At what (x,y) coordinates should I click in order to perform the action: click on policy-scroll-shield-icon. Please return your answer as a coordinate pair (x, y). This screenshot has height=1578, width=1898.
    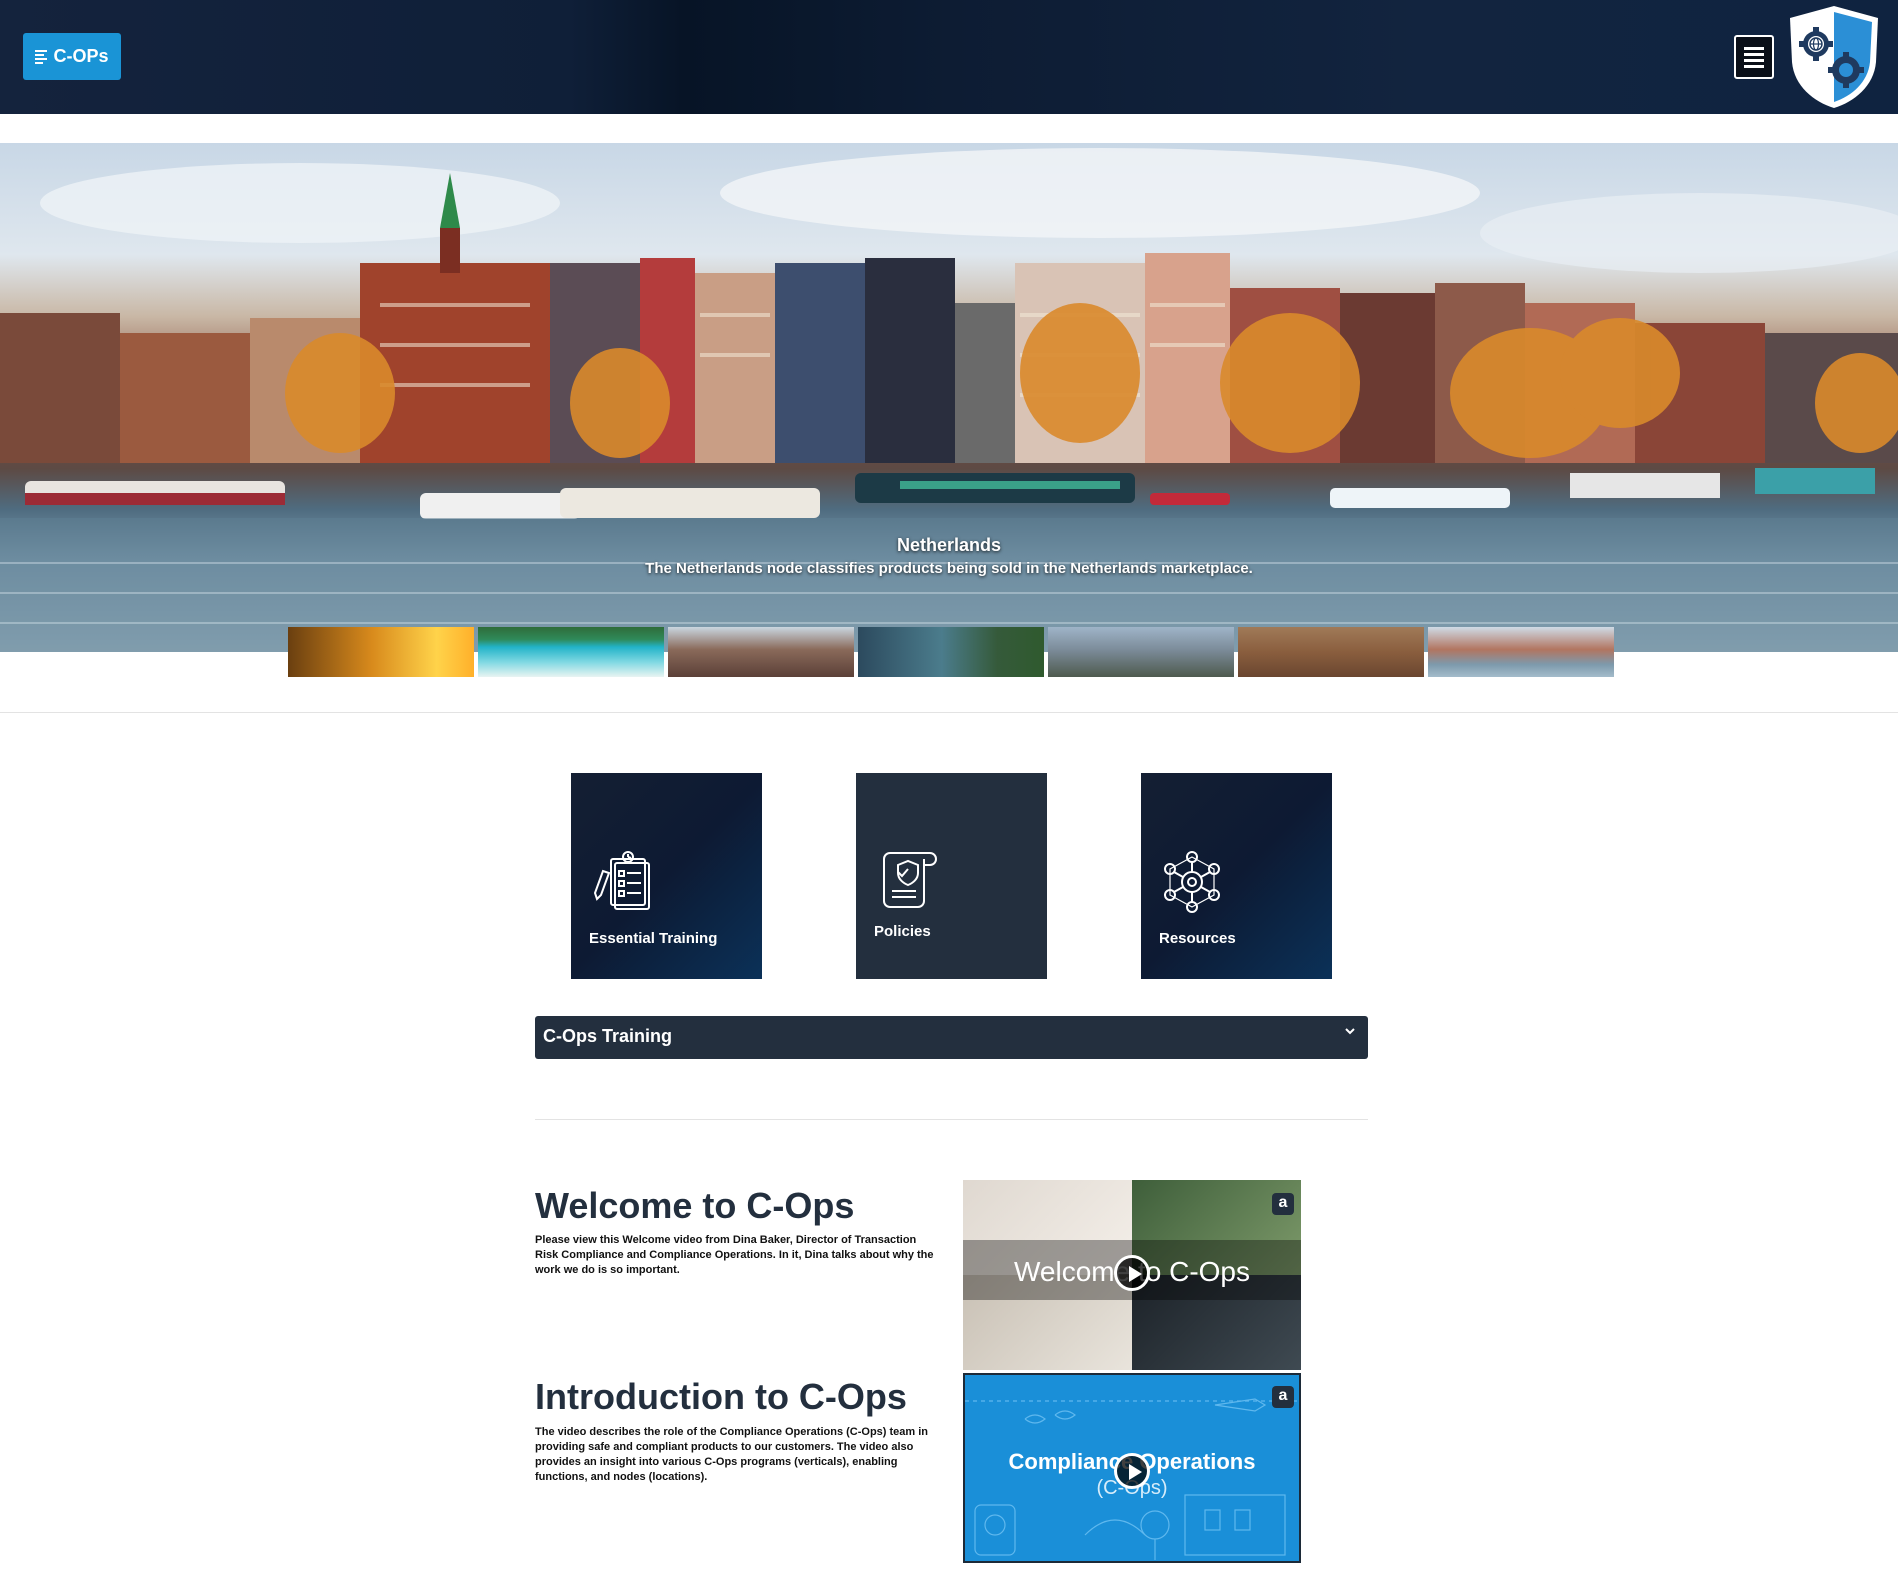
    Looking at the image, I should click on (910, 880).